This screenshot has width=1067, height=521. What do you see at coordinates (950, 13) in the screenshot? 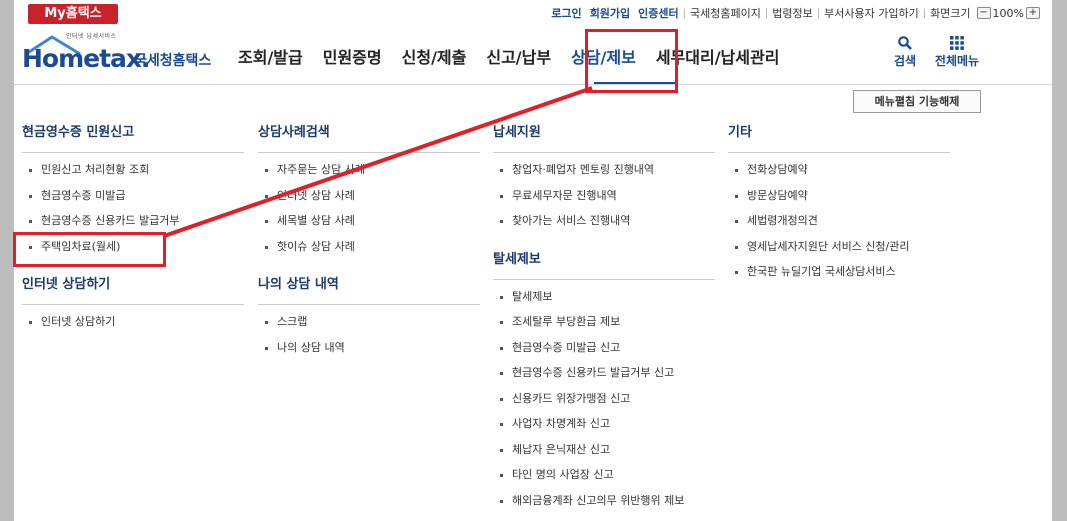
I see `screen-size-label: 화면크기` at bounding box center [950, 13].